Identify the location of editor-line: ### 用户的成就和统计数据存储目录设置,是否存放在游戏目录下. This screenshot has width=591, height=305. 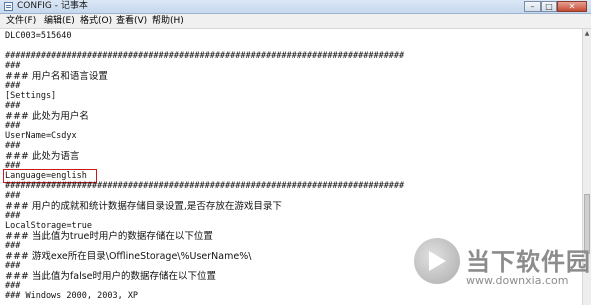
(143, 206).